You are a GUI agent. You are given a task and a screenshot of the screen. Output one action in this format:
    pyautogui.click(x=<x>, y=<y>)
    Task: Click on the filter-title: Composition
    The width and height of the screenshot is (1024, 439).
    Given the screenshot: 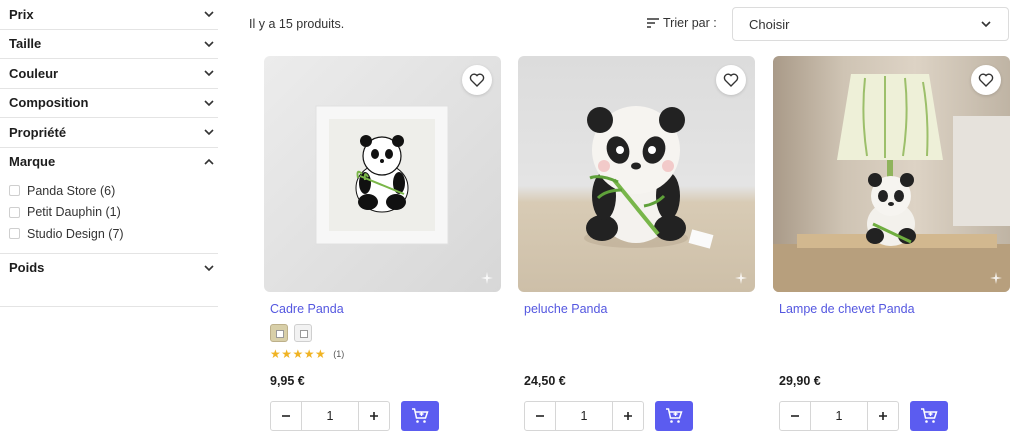 What is the action you would take?
    pyautogui.click(x=49, y=103)
    